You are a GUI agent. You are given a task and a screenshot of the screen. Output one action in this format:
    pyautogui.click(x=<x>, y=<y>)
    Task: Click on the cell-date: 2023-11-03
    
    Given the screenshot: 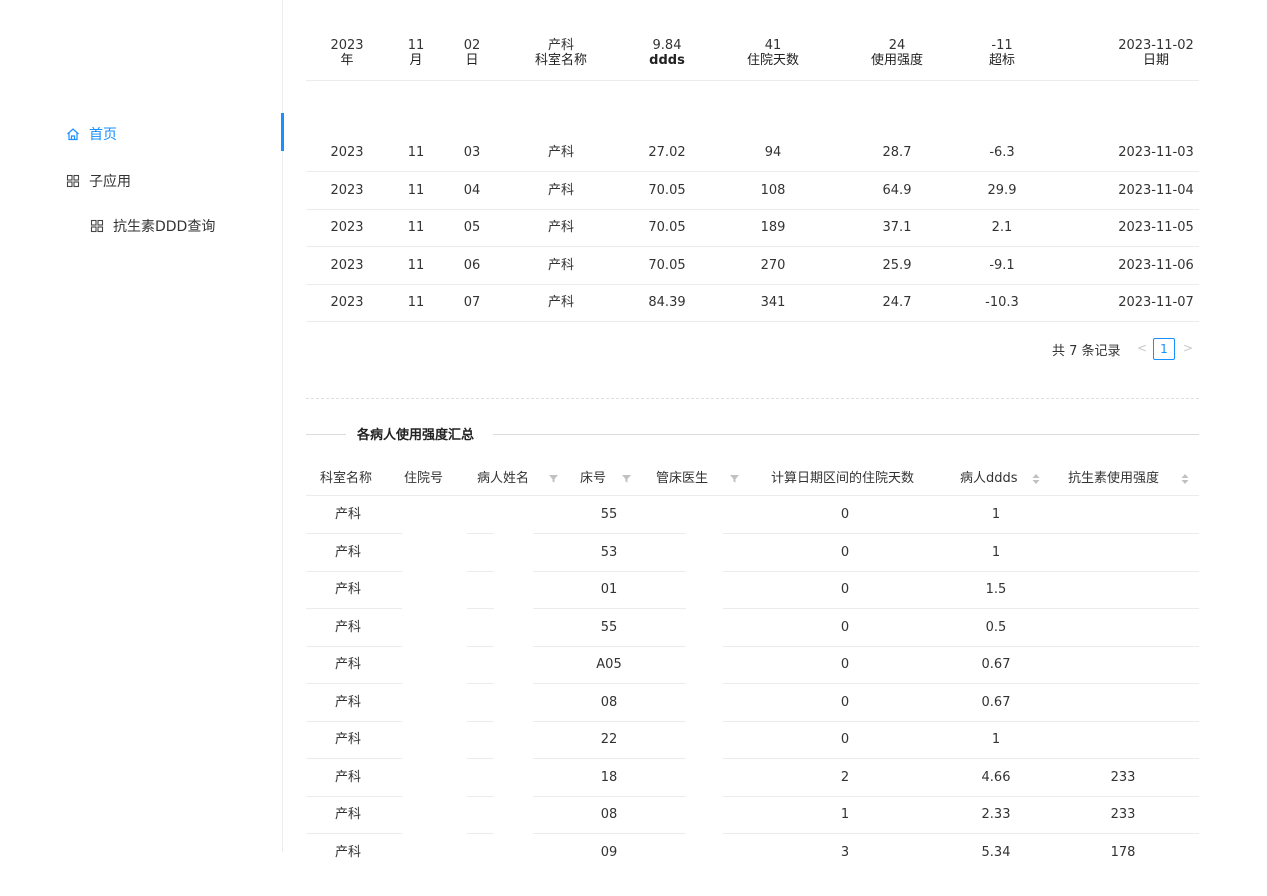 What is the action you would take?
    pyautogui.click(x=1156, y=152)
    